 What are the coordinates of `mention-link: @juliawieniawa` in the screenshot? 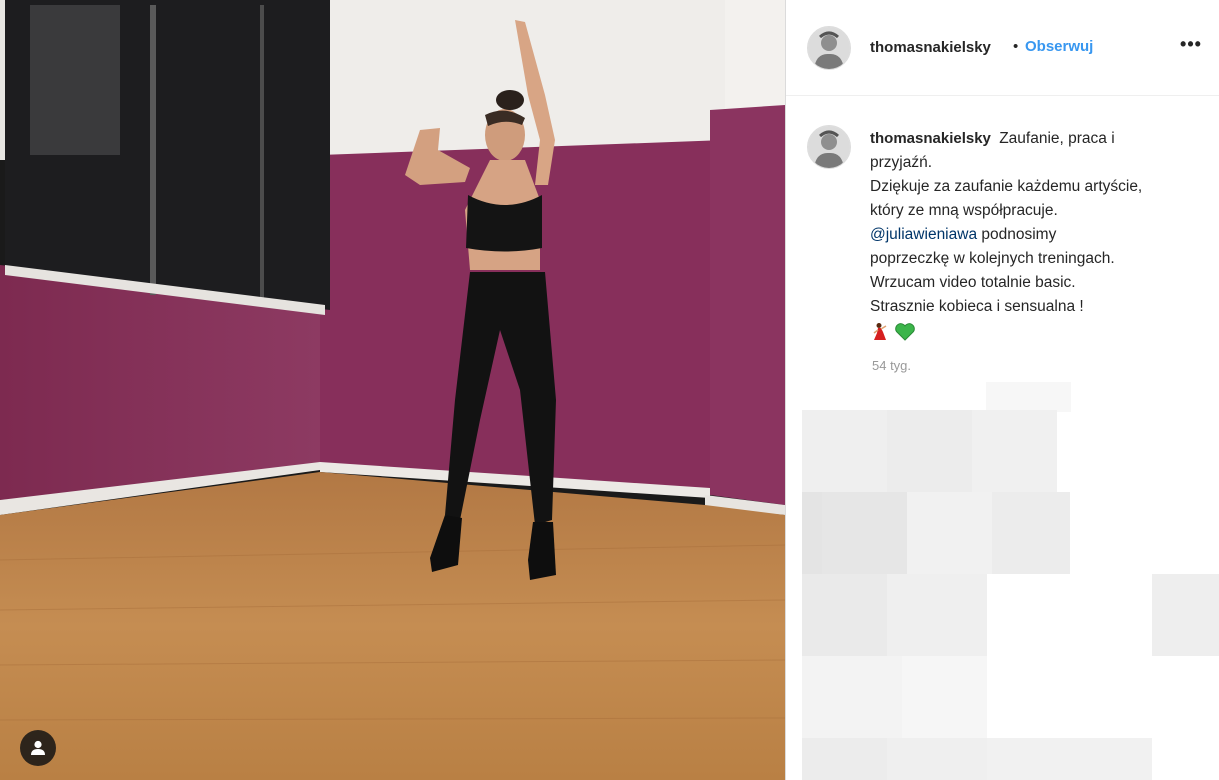 It's located at (923, 234).